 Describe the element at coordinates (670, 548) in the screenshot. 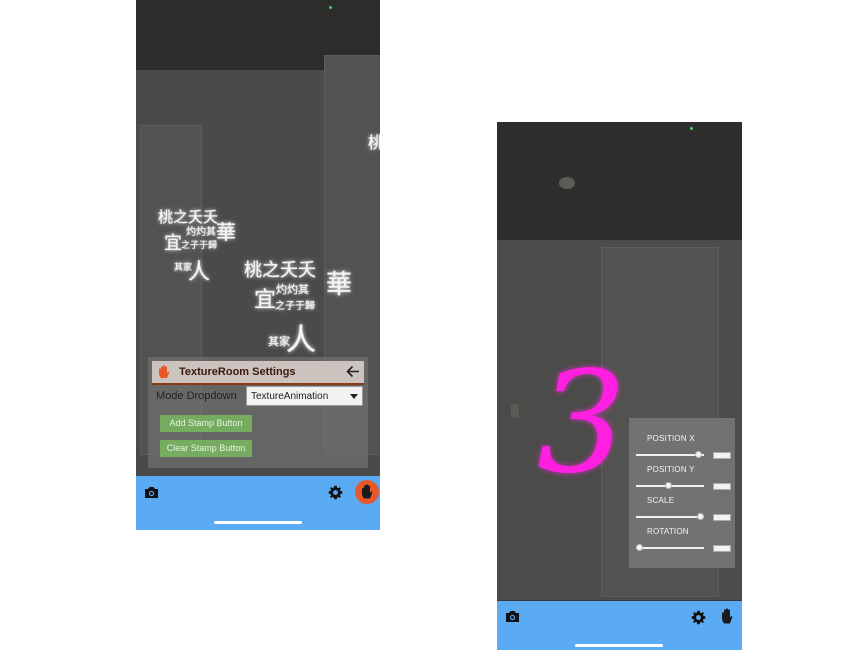

I see `rotation-slider` at that location.